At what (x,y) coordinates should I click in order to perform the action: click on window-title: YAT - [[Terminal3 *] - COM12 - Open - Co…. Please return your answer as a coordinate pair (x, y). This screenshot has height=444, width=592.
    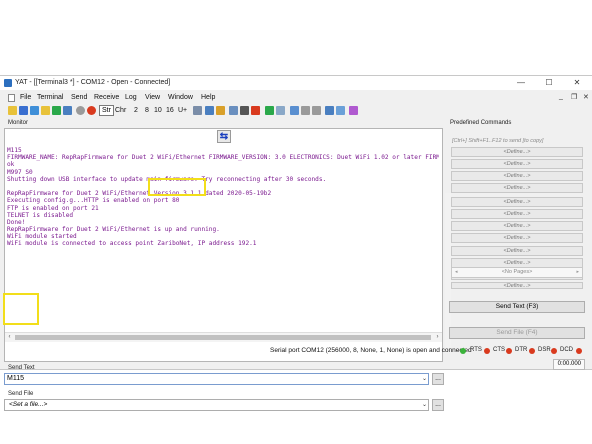
    Looking at the image, I should click on (93, 82).